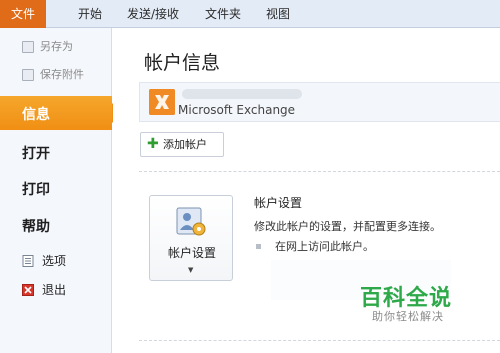 The width and height of the screenshot is (500, 353). Describe the element at coordinates (185, 144) in the screenshot. I see `add-account-label: 添加帐户` at that location.